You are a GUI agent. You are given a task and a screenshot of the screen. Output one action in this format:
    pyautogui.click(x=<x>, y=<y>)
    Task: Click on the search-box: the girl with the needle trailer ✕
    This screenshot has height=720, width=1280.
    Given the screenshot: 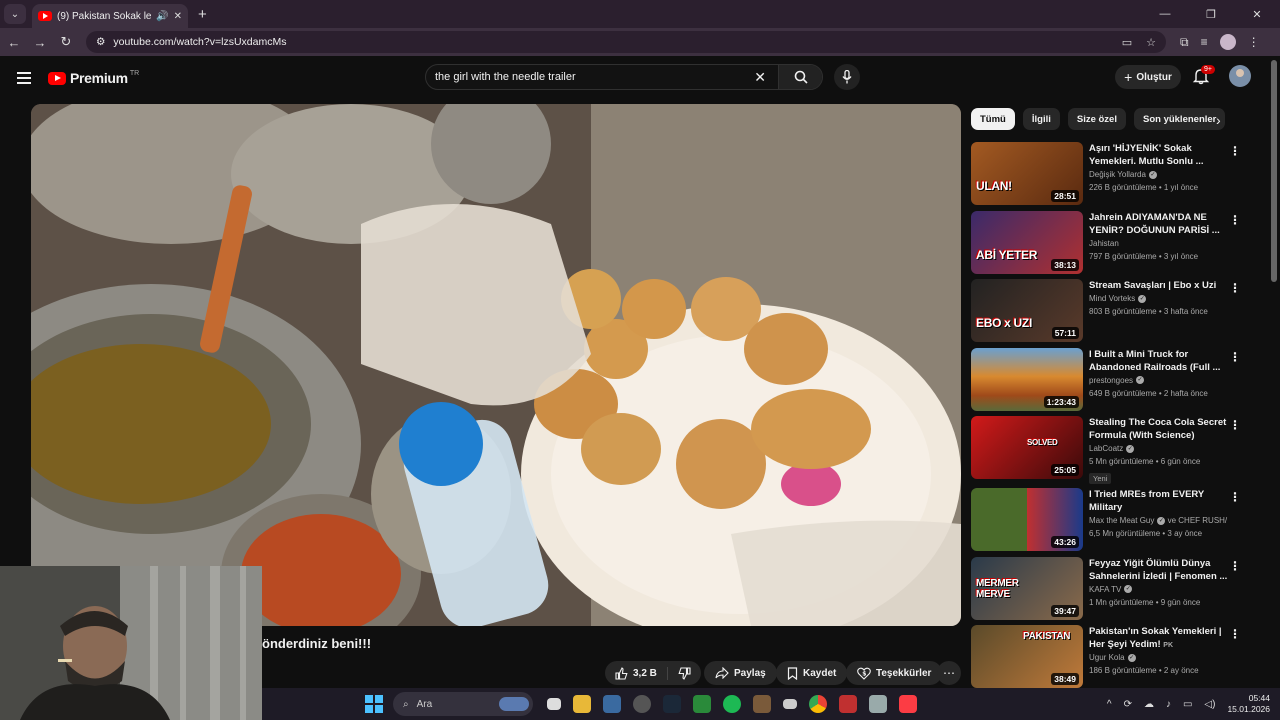 What is the action you would take?
    pyautogui.click(x=624, y=77)
    